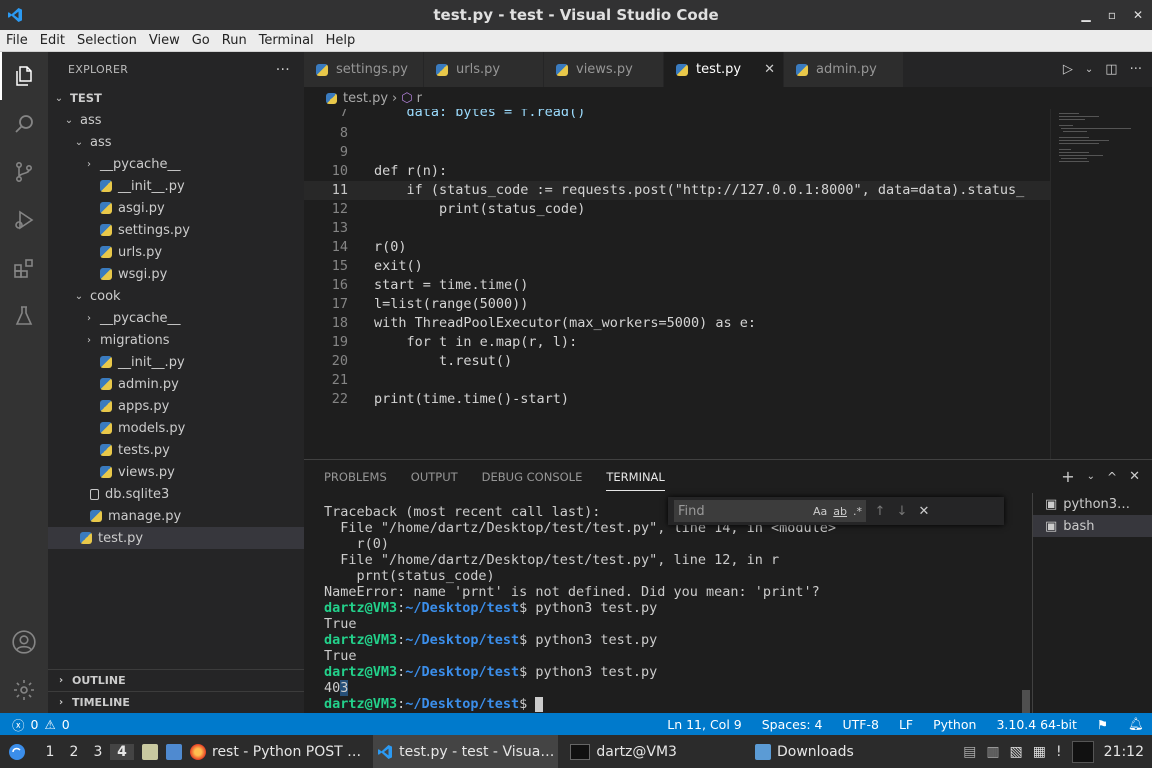  I want to click on indentation: Spaces: 4, so click(792, 724).